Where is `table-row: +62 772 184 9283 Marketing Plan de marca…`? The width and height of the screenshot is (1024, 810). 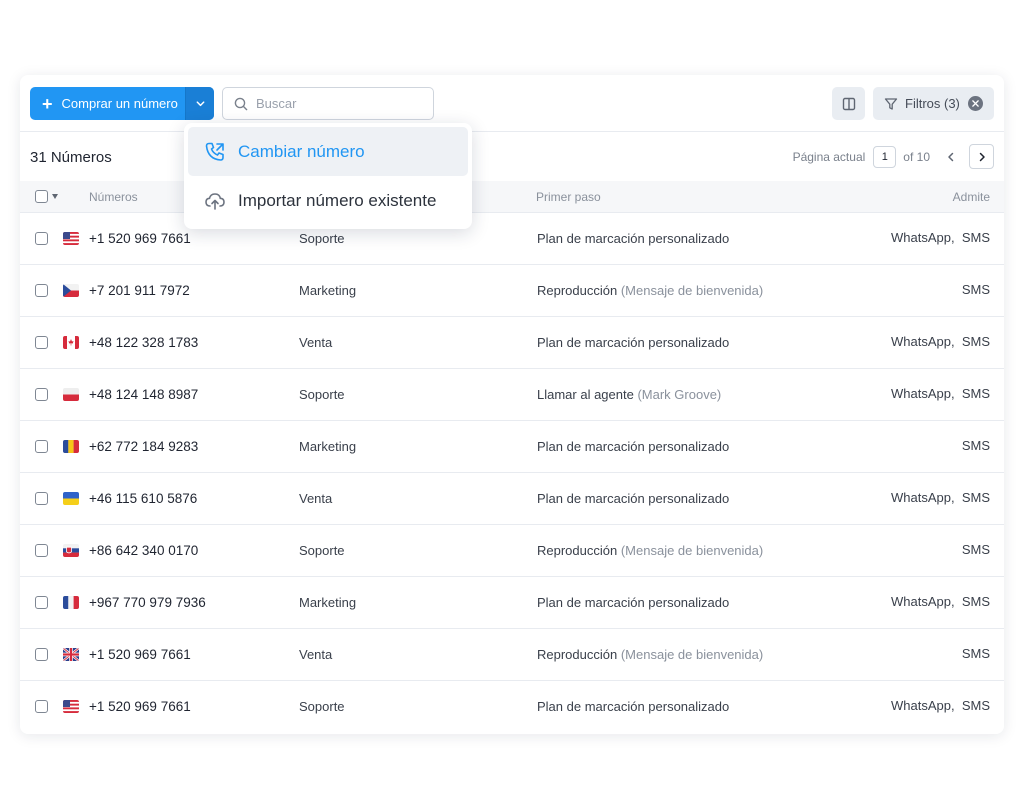
table-row: +62 772 184 9283 Marketing Plan de marca… is located at coordinates (512, 447).